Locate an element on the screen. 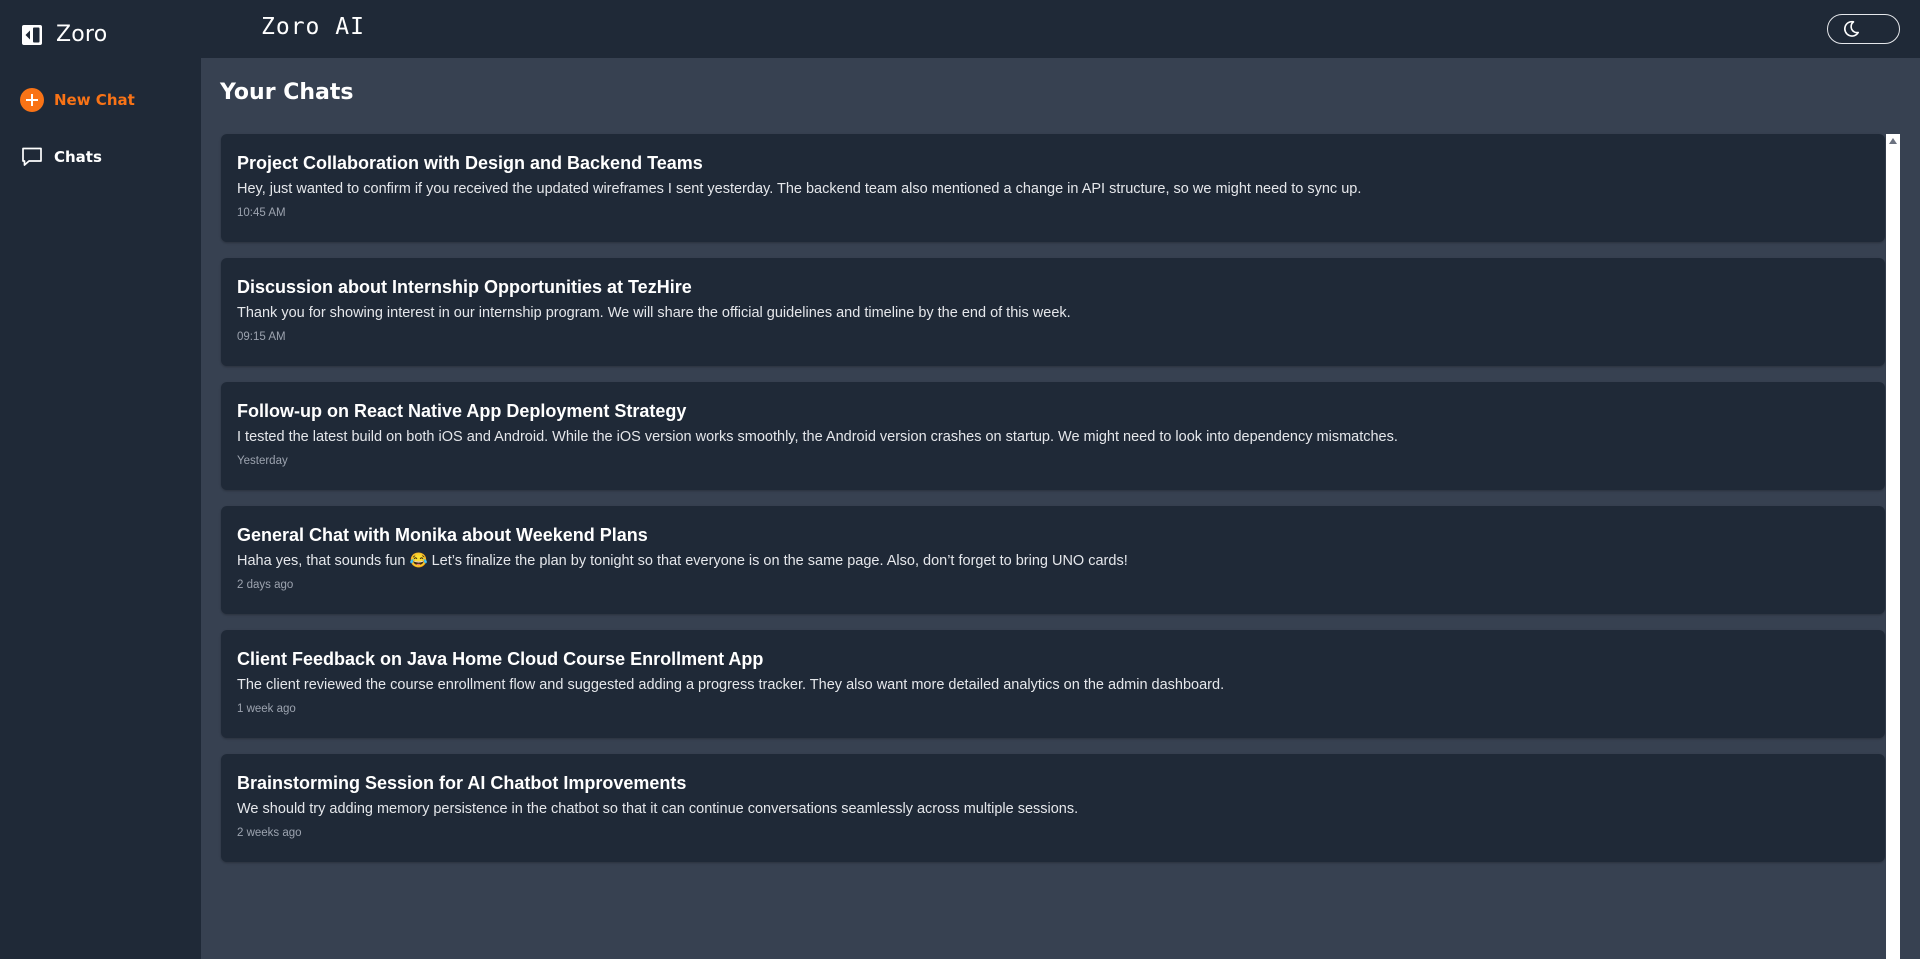  sidebar-item-chats: Chats is located at coordinates (61, 157).